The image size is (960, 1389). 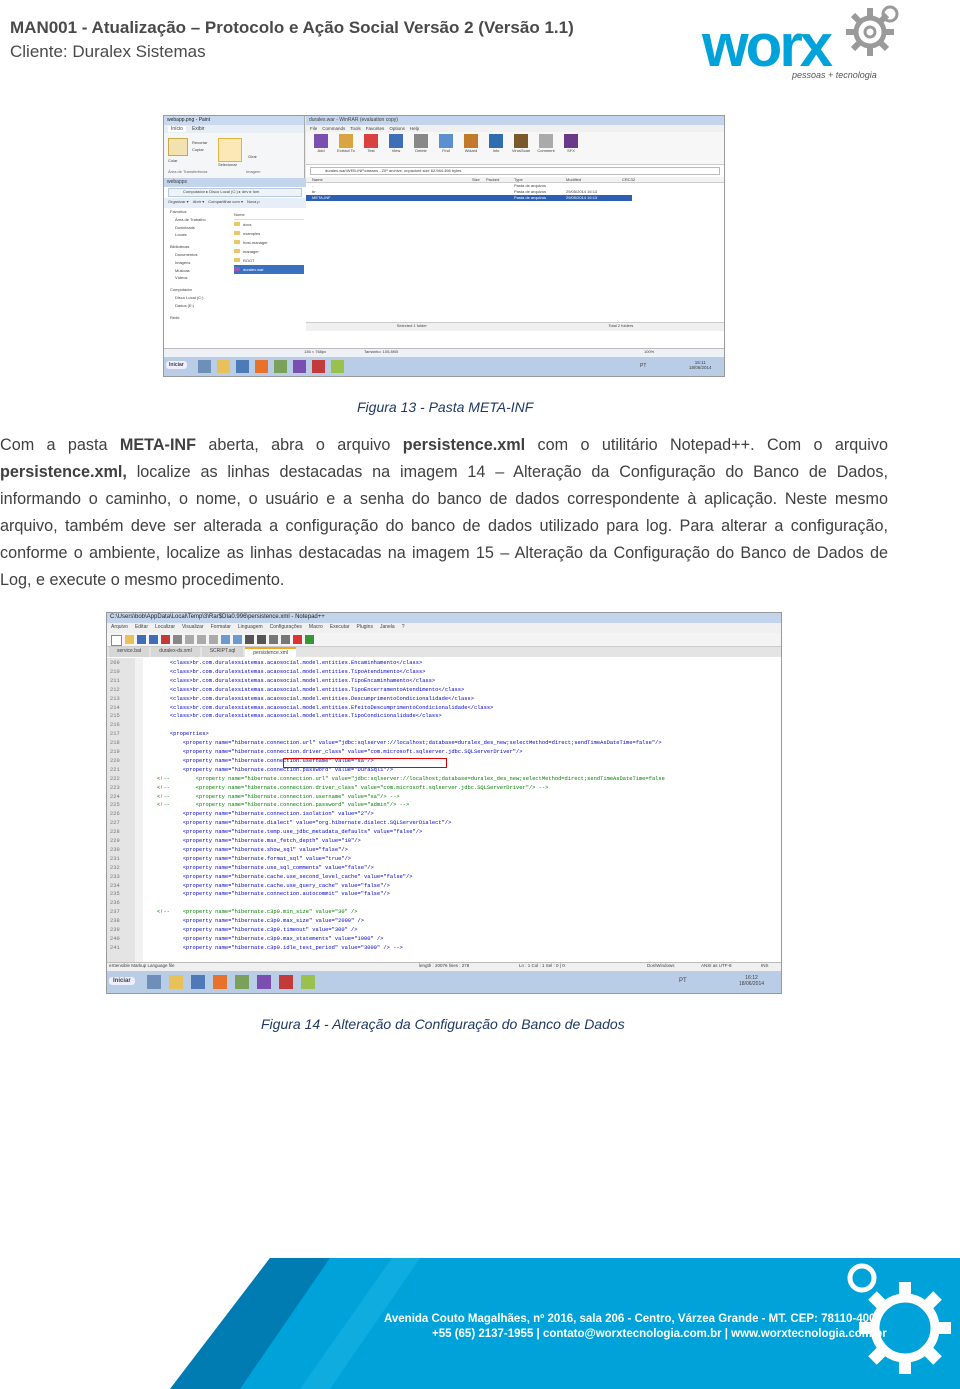 What do you see at coordinates (269, 233) in the screenshot?
I see `file-item: examples` at bounding box center [269, 233].